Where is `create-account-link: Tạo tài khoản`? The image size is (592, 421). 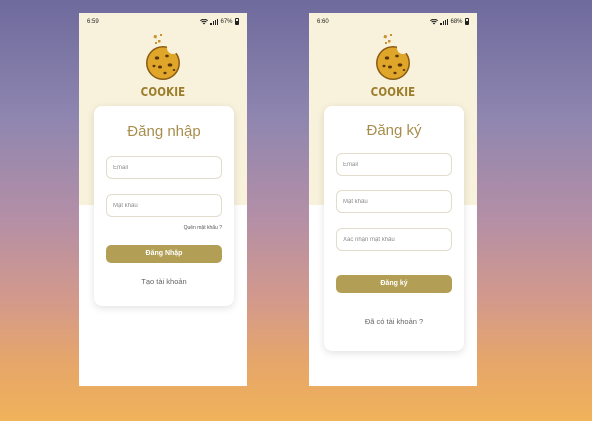 create-account-link: Tạo tài khoản is located at coordinates (164, 281).